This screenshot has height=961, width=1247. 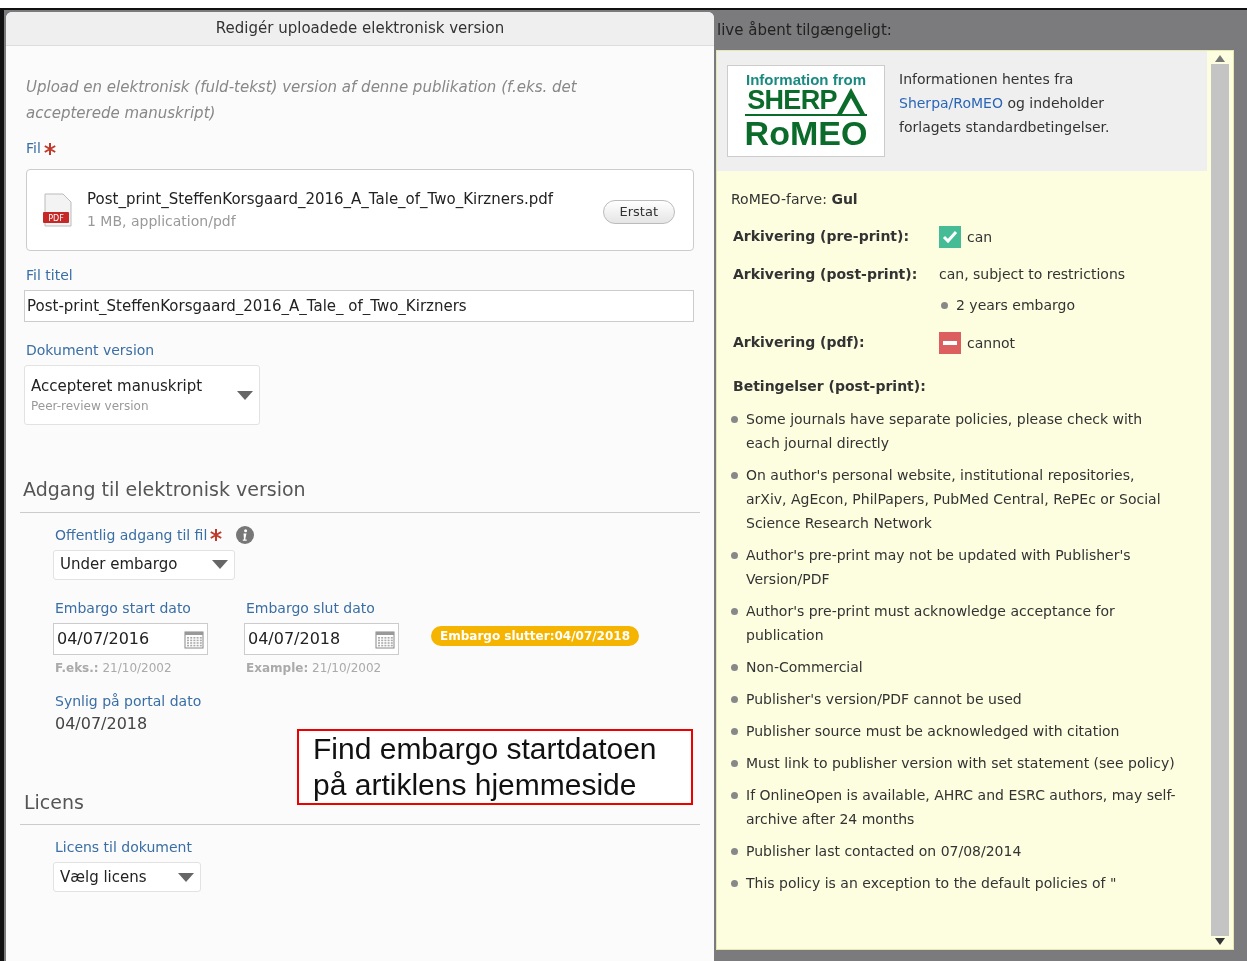 What do you see at coordinates (495, 766) in the screenshot?
I see `annotation-callout: Find embargo startdatoen på artiklens hjemmeside` at bounding box center [495, 766].